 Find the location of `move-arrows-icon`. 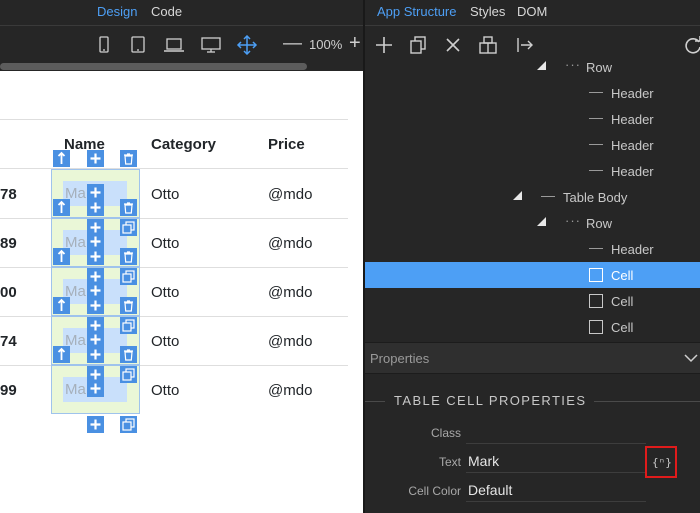

move-arrows-icon is located at coordinates (247, 45).